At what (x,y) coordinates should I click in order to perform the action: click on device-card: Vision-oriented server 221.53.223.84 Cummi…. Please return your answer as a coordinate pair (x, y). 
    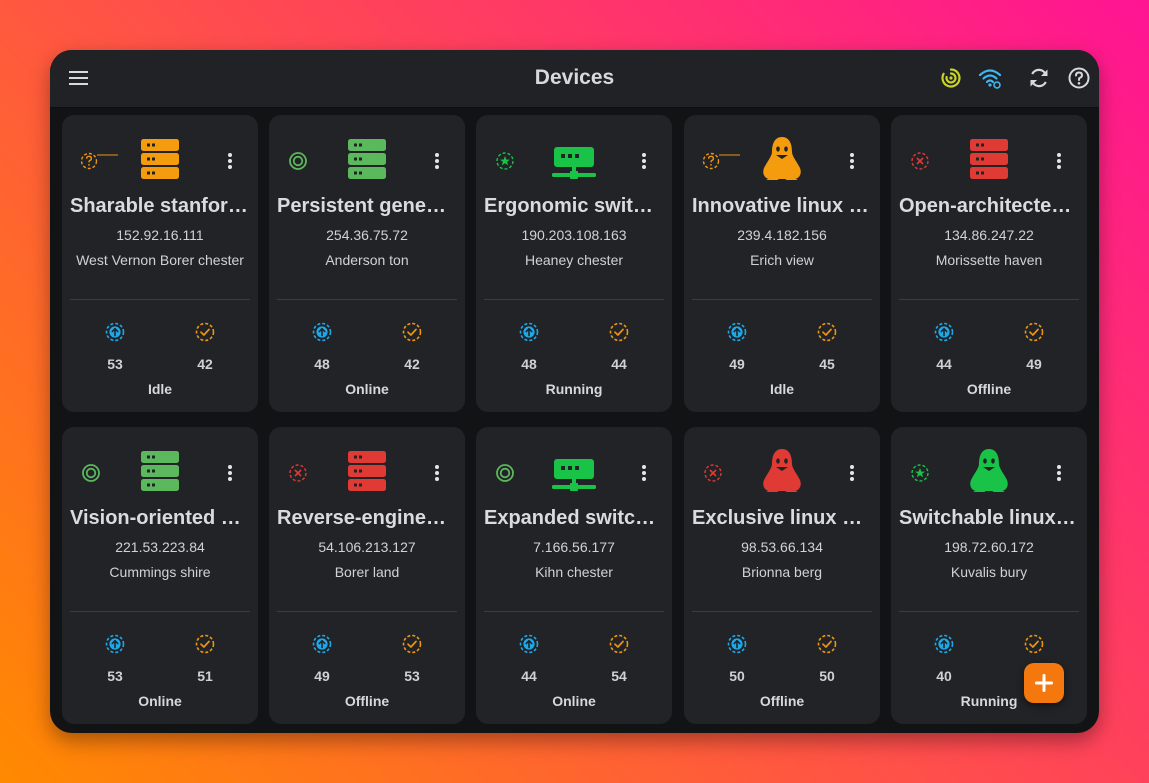
    Looking at the image, I should click on (160, 575).